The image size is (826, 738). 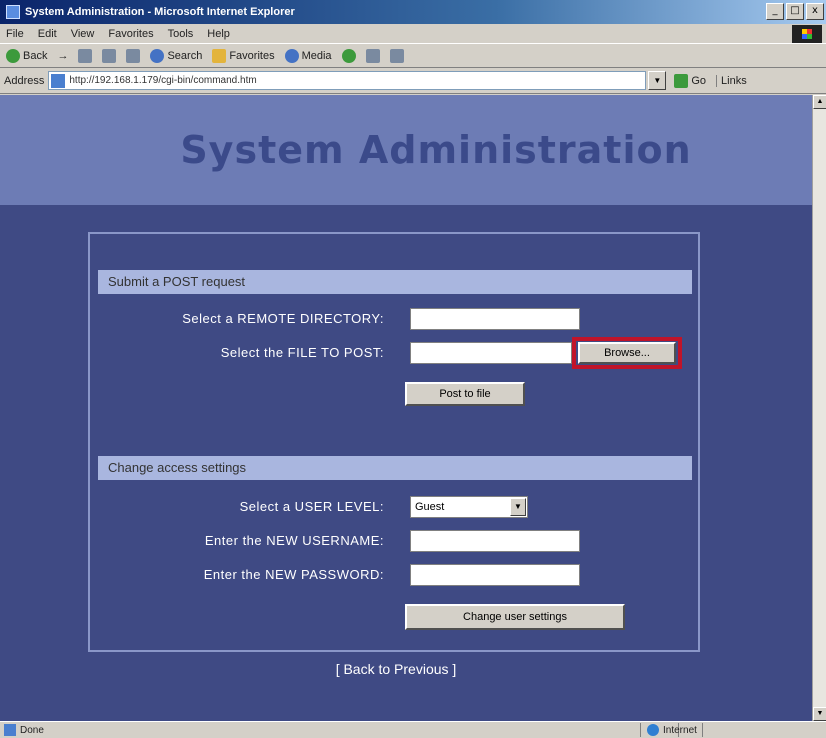 I want to click on go-label: Go, so click(x=699, y=80).